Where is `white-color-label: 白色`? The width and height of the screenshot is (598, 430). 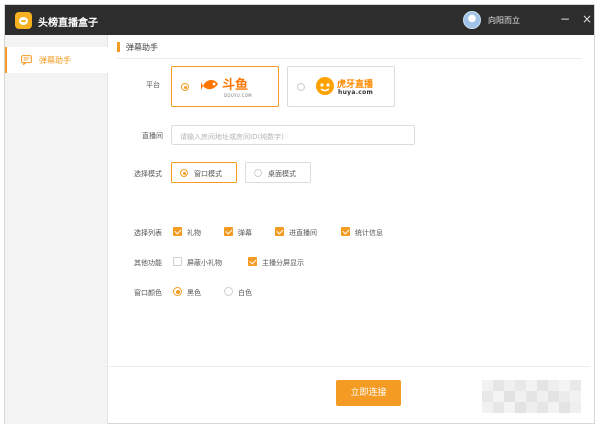
white-color-label: 白色 is located at coordinates (245, 293).